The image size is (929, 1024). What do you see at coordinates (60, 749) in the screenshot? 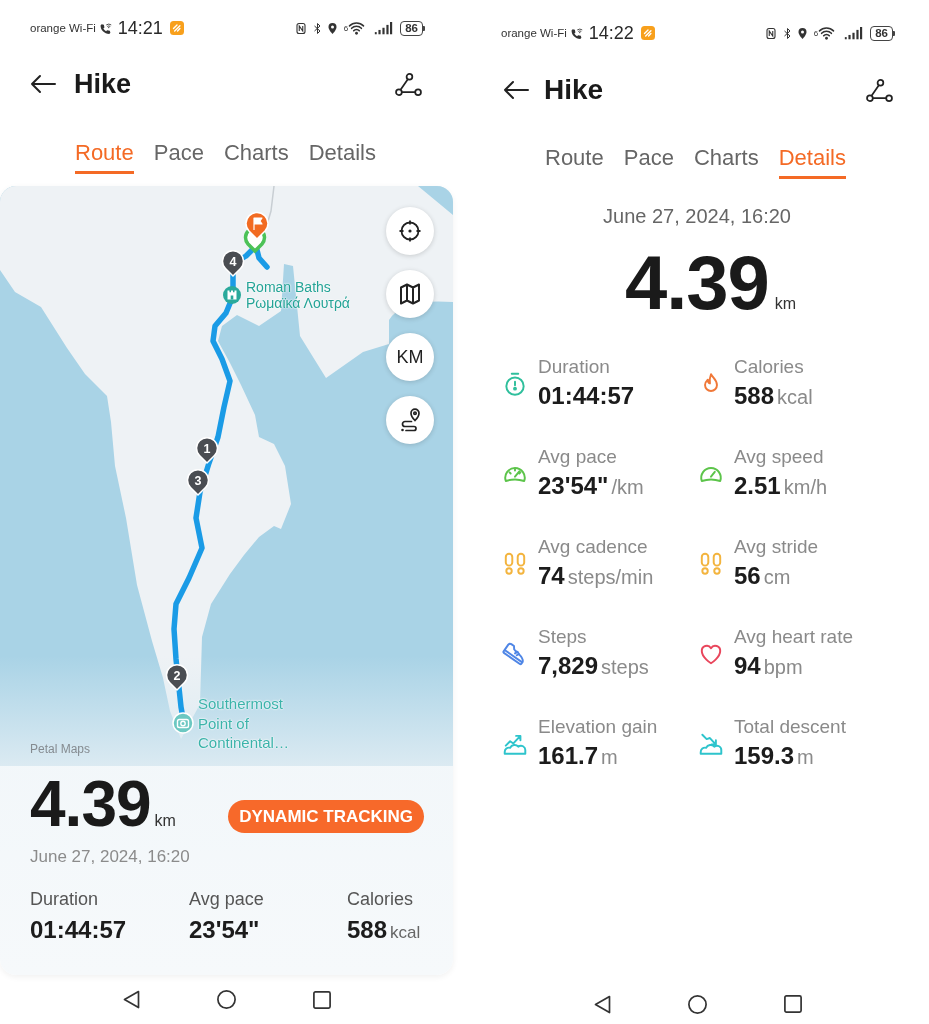
I see `map-attribution: Petal Maps` at bounding box center [60, 749].